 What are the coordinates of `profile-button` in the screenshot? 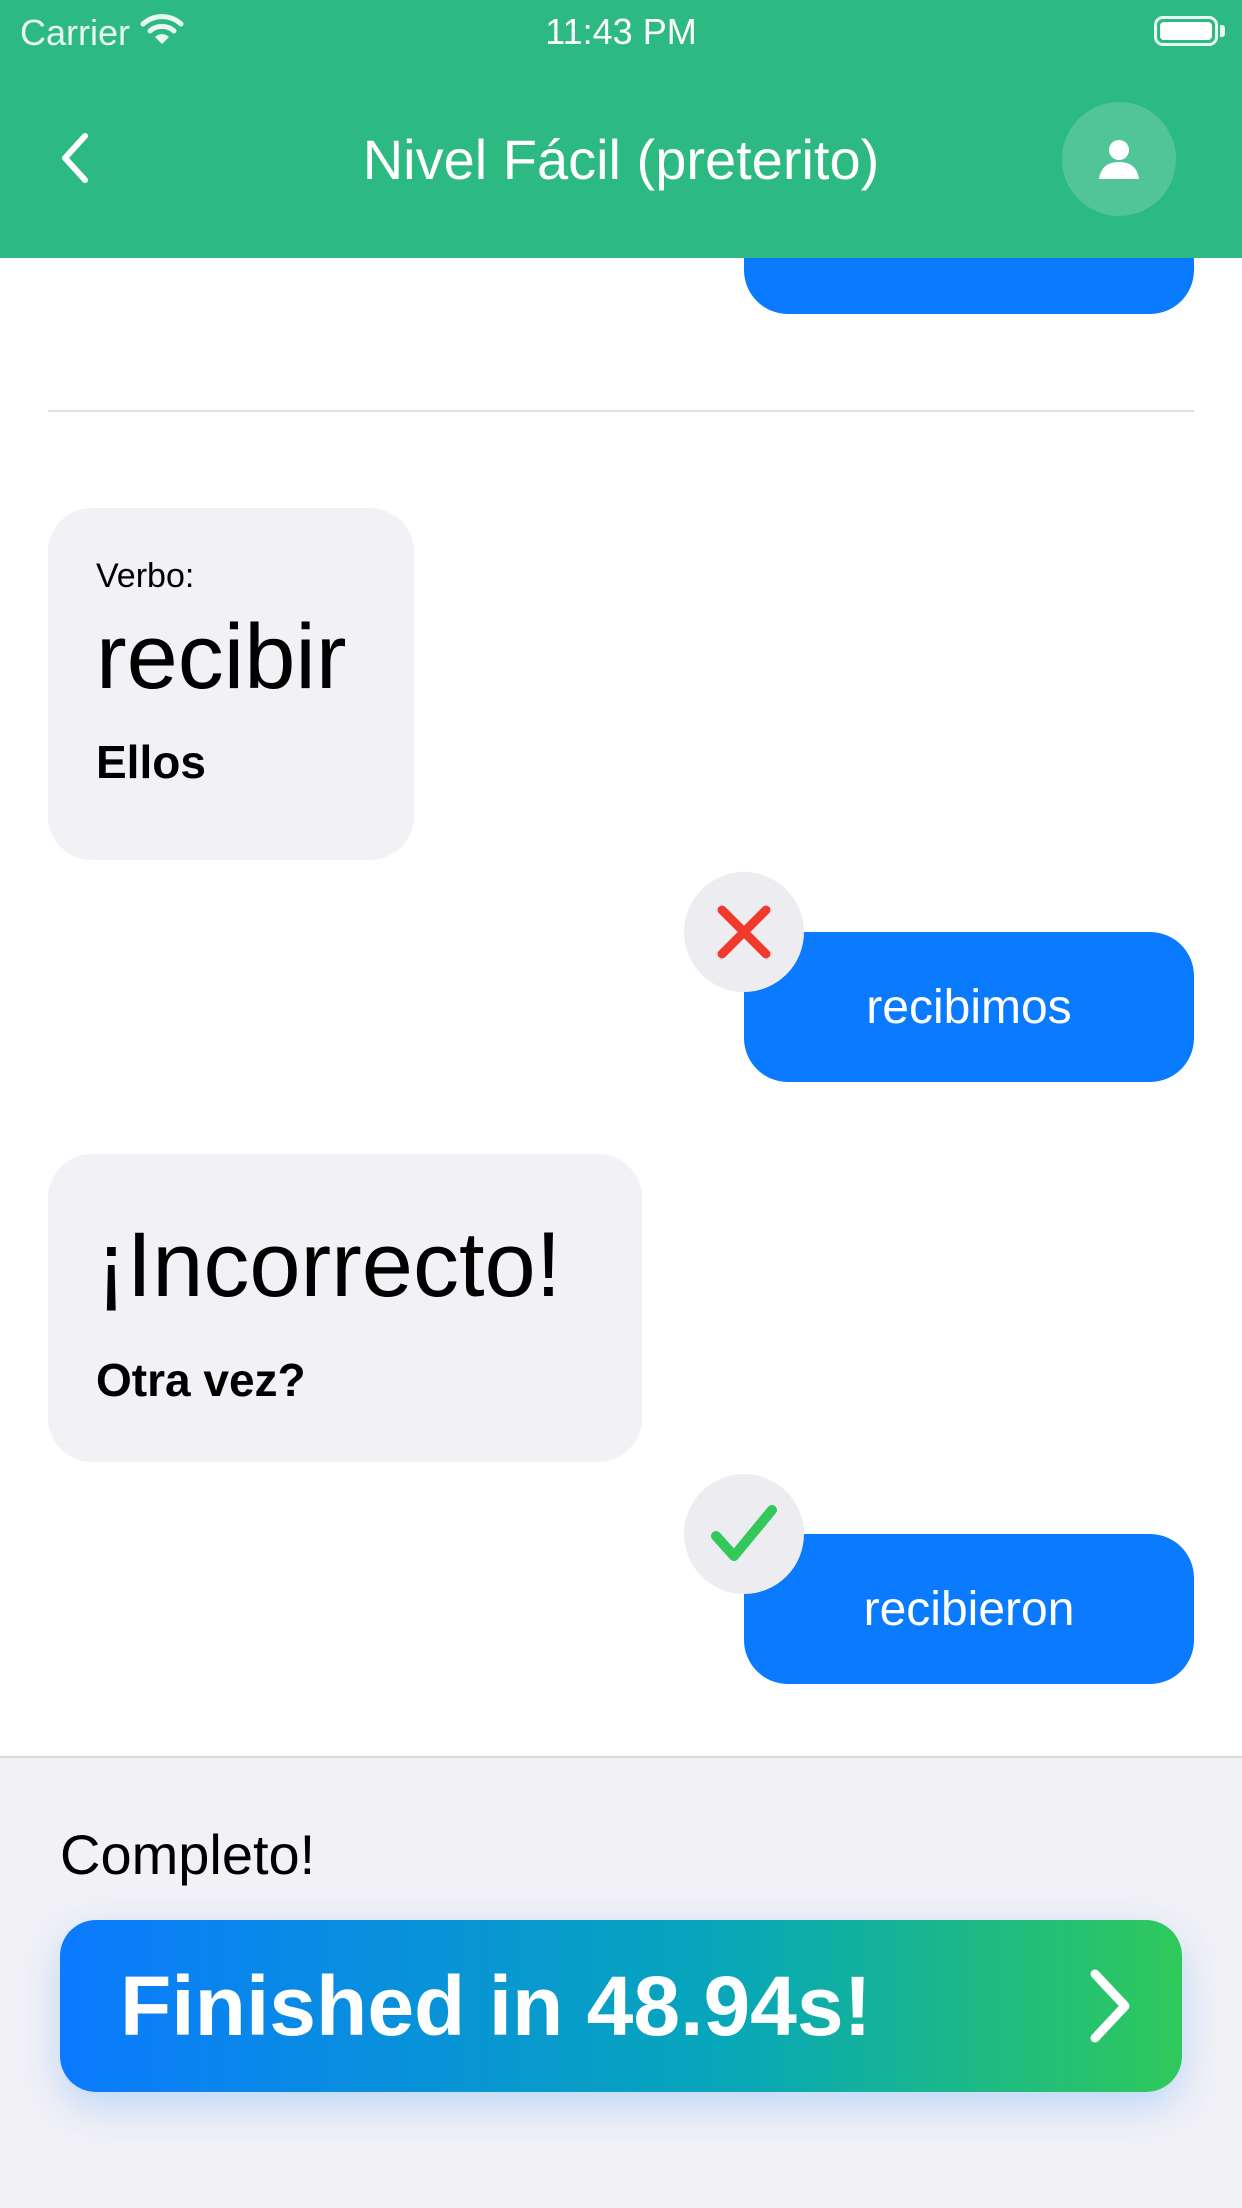 It's located at (1119, 159).